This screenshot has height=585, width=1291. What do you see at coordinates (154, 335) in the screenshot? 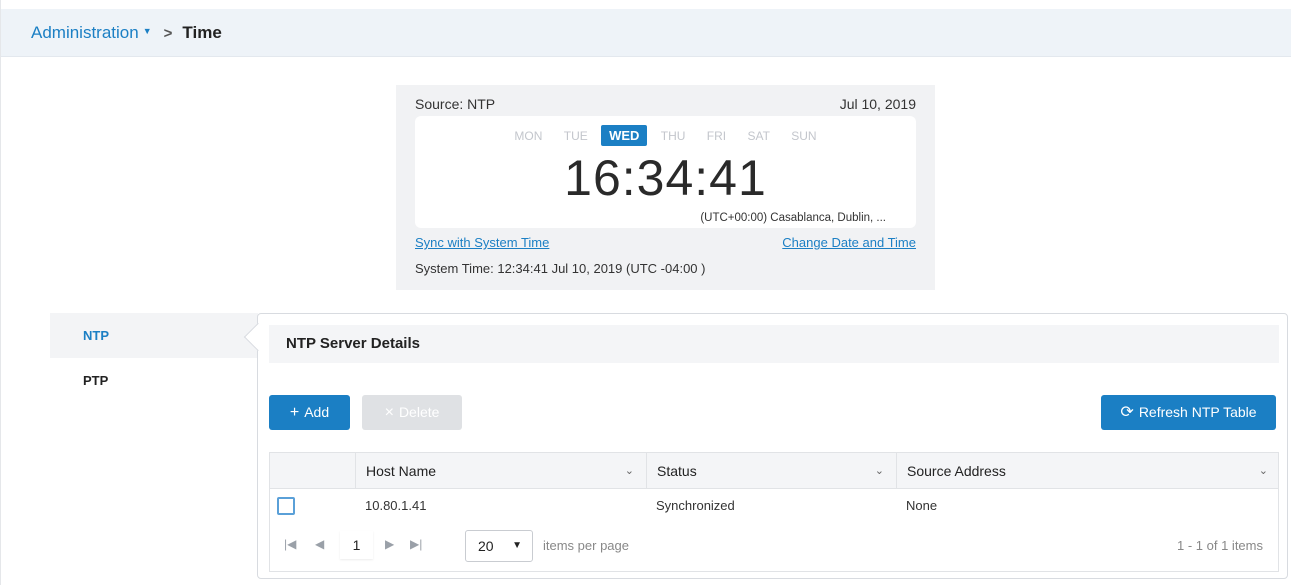
I see `tab-ntp: NTP` at bounding box center [154, 335].